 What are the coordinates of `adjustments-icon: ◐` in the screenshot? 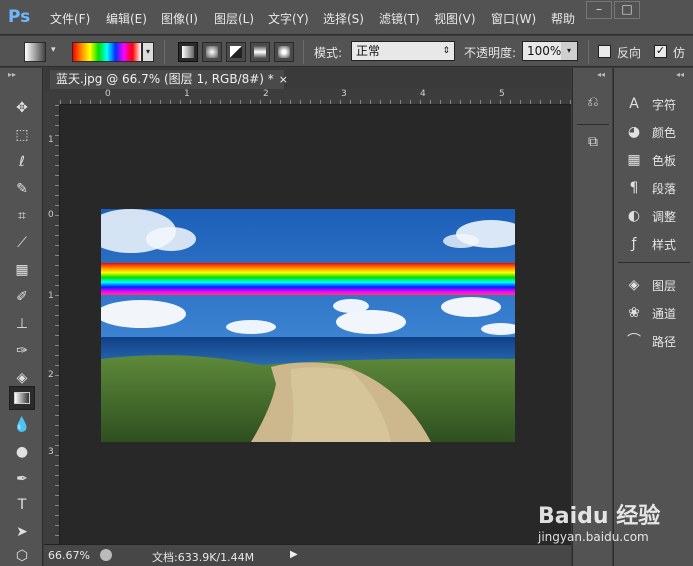 It's located at (634, 216).